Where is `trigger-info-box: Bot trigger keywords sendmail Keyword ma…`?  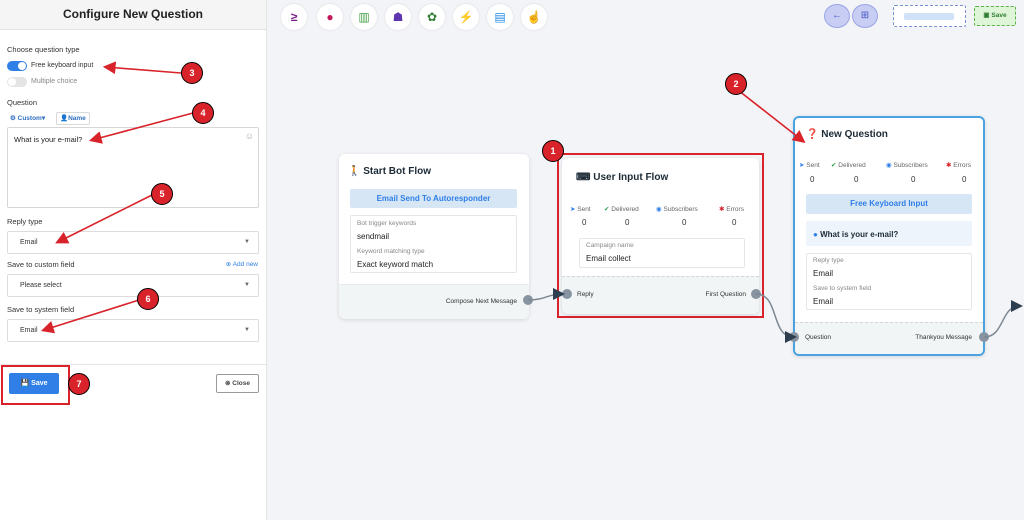 trigger-info-box: Bot trigger keywords sendmail Keyword ma… is located at coordinates (433, 244).